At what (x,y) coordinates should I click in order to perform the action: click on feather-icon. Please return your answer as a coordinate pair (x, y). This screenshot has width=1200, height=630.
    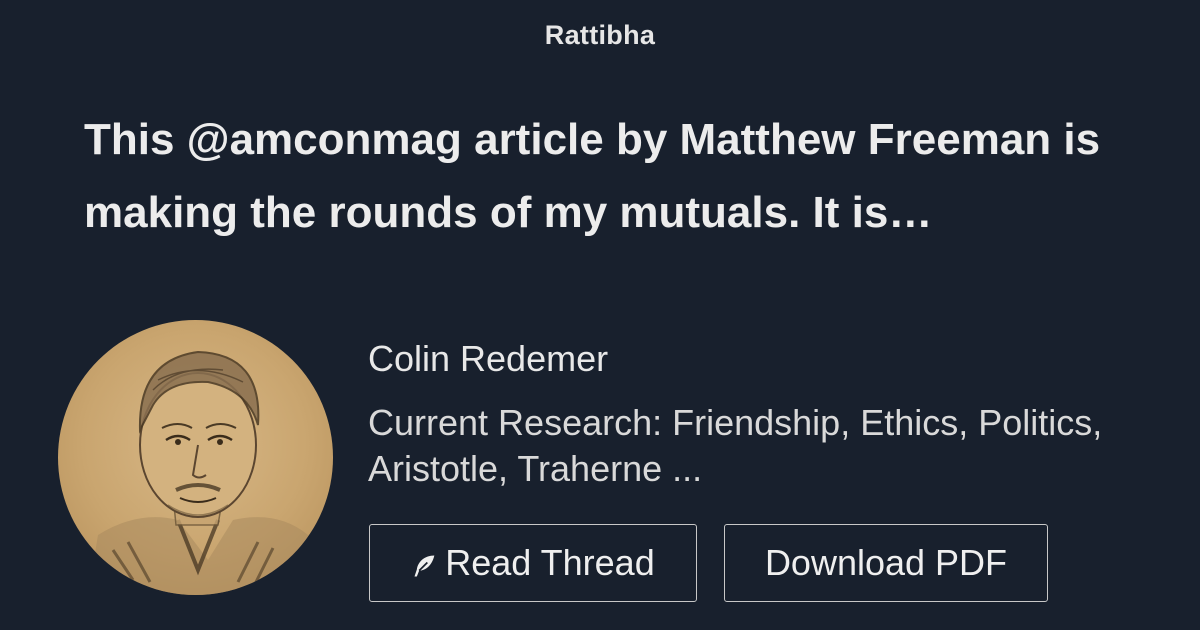
    Looking at the image, I should click on (424, 566).